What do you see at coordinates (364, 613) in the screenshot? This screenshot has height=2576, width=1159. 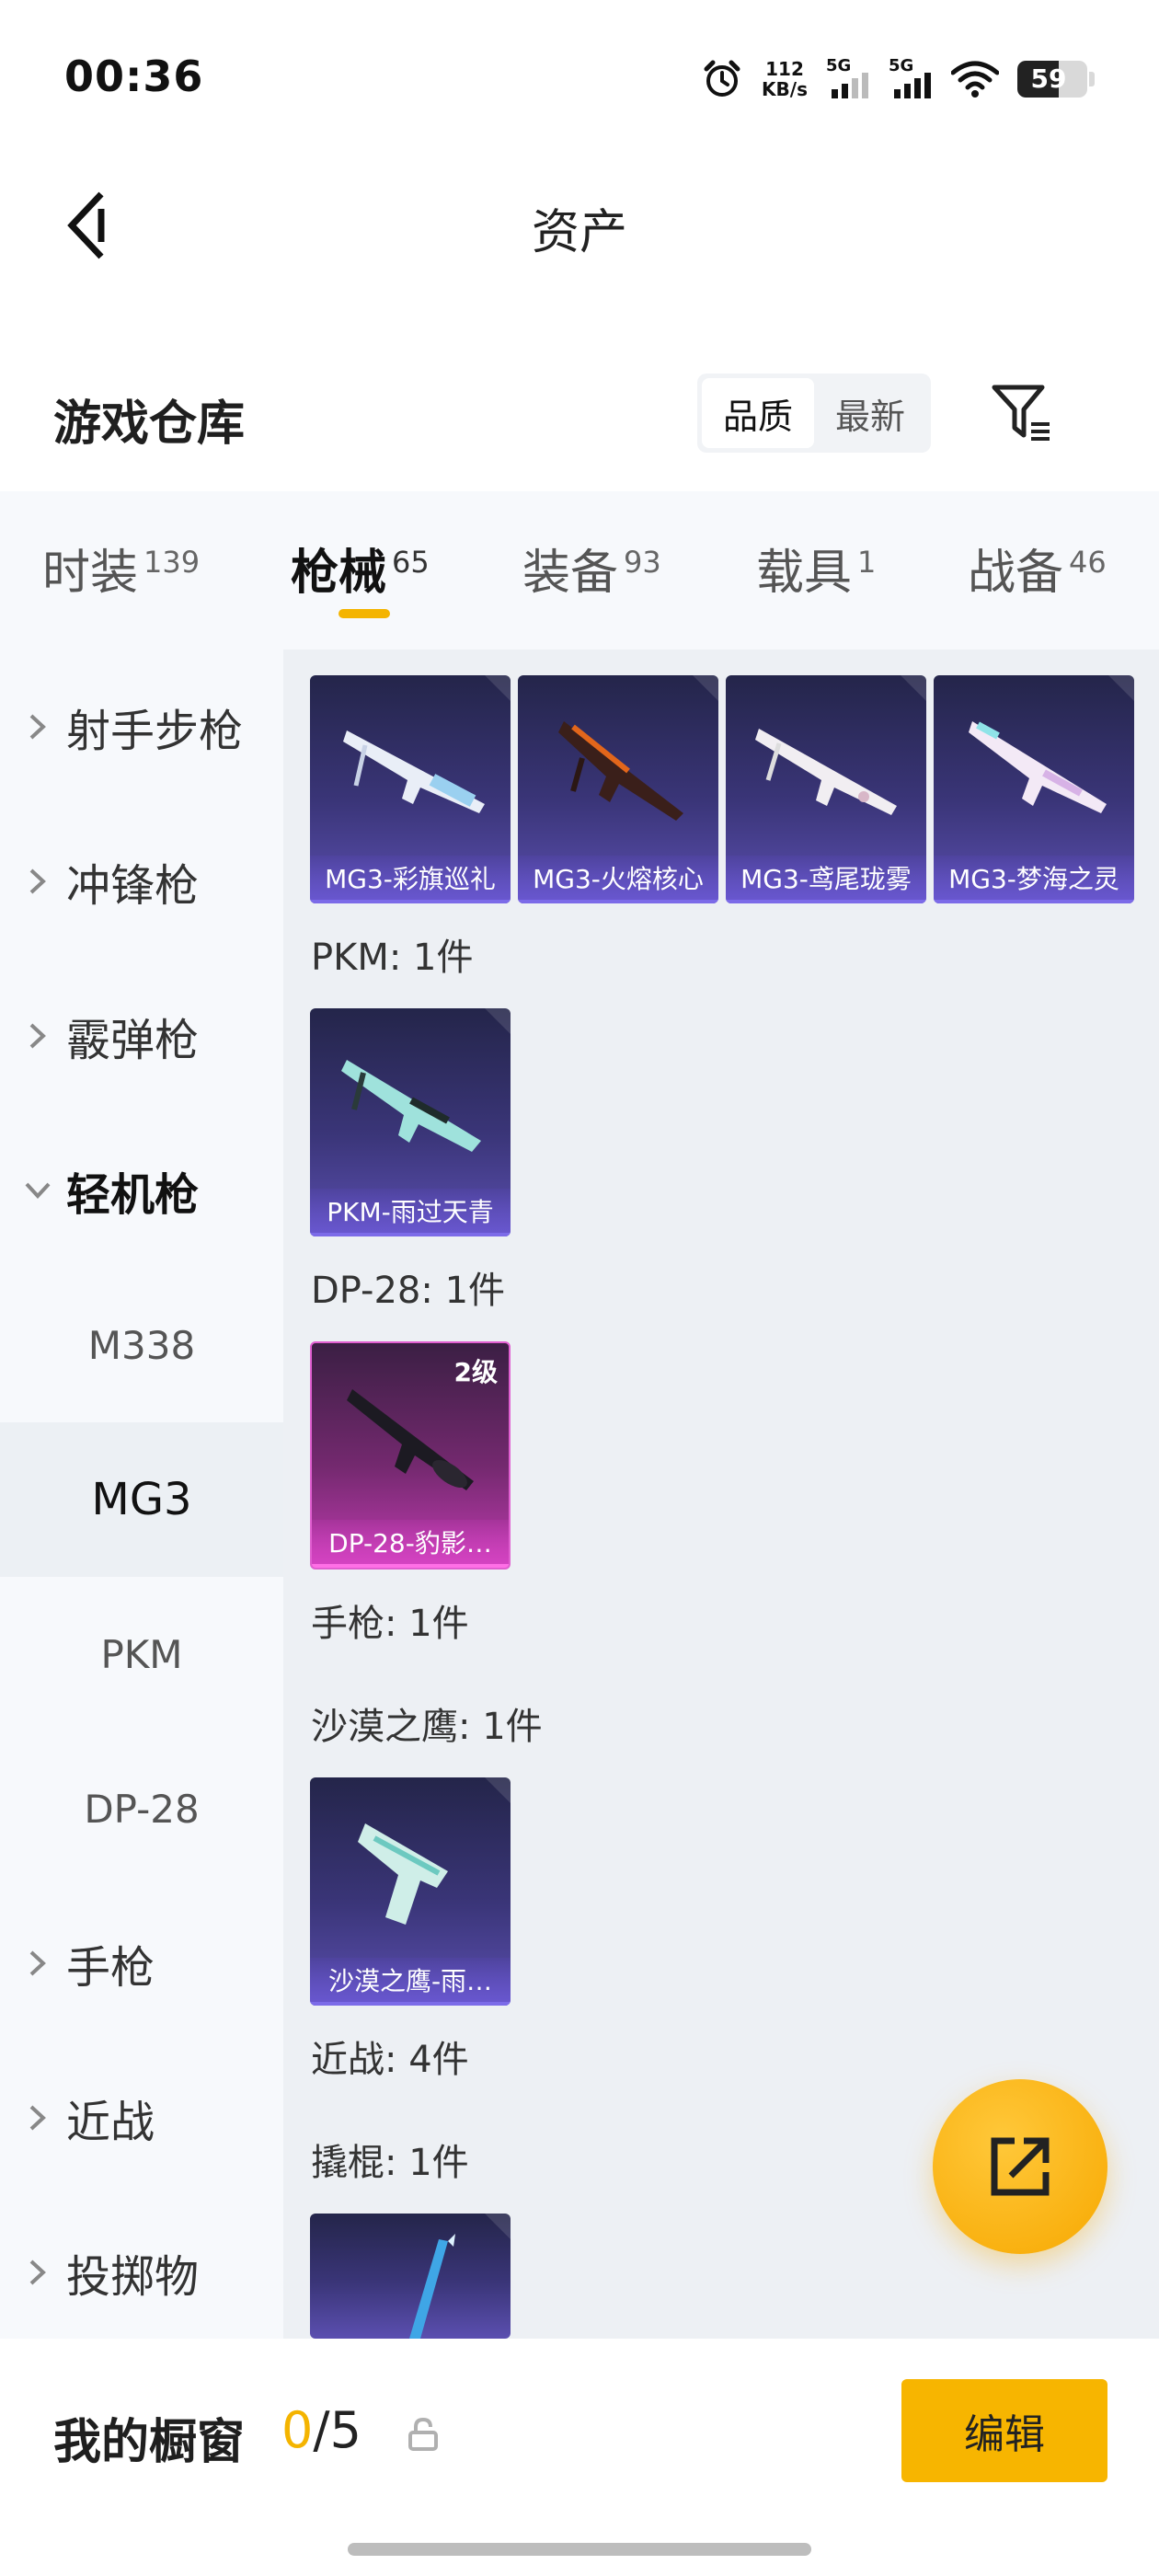 I see `active-tab-indicator` at bounding box center [364, 613].